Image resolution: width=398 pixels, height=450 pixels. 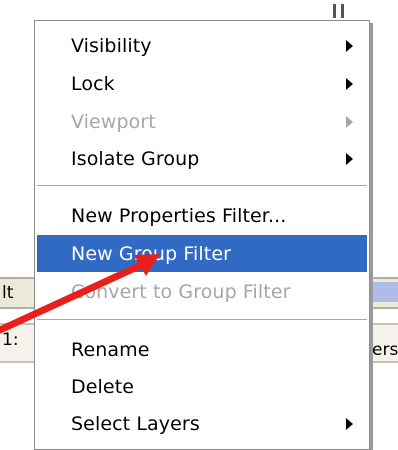 What do you see at coordinates (113, 121) in the screenshot?
I see `menu-item-label: Viewport` at bounding box center [113, 121].